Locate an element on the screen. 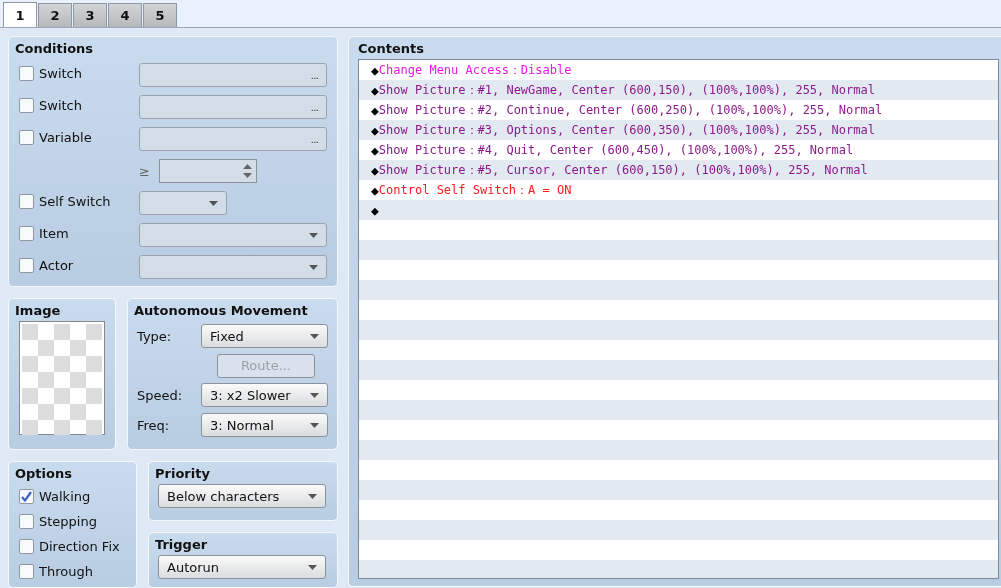 Image resolution: width=1001 pixels, height=588 pixels. checkmark-icon is located at coordinates (26, 496).